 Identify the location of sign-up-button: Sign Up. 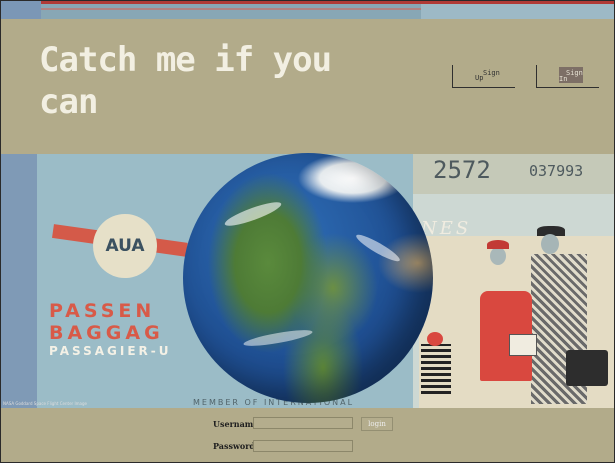
(483, 76).